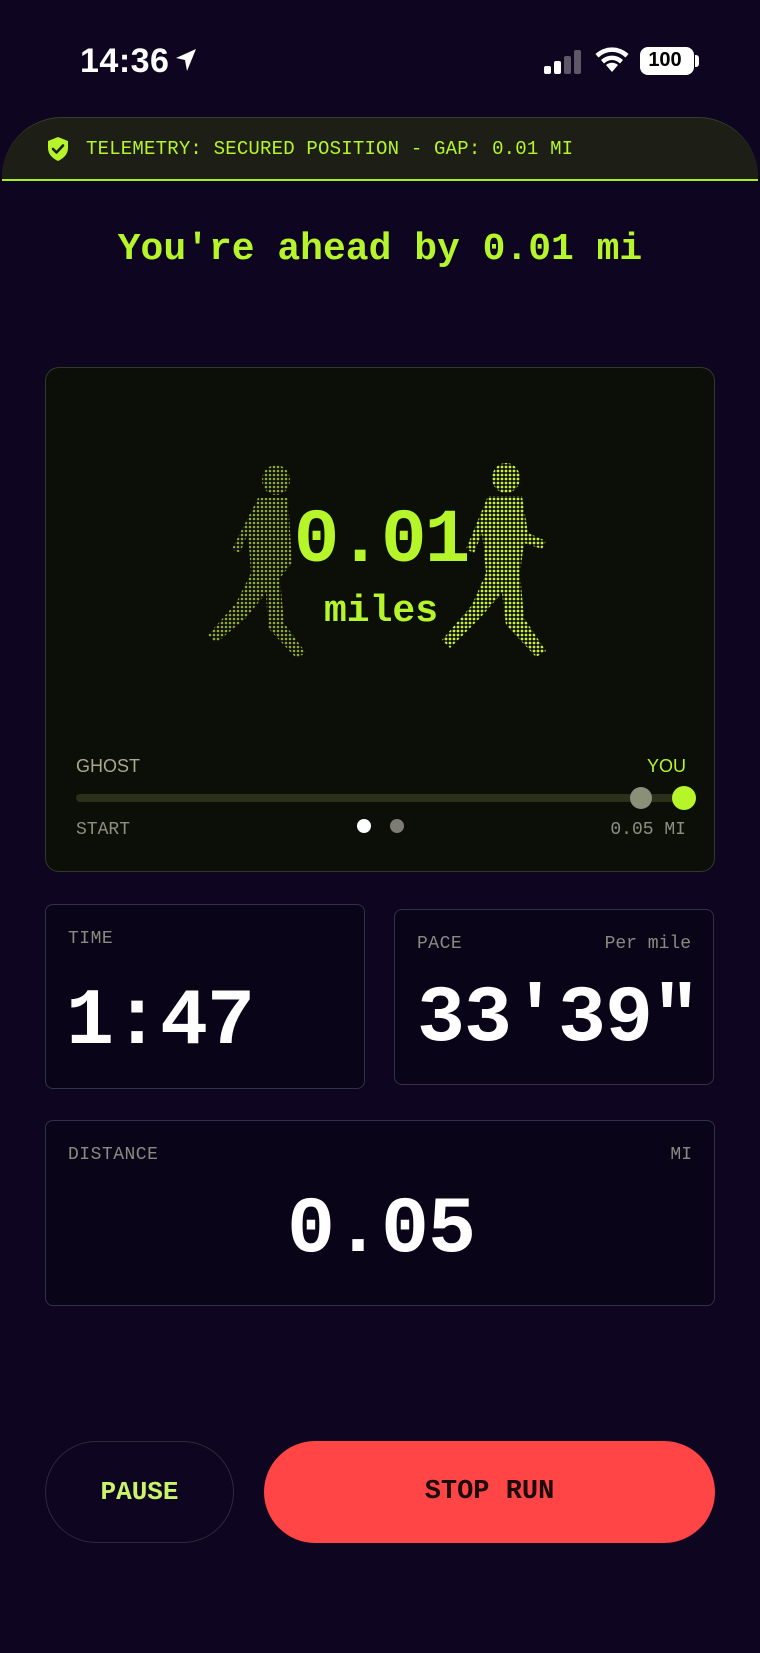  I want to click on wifi-icon, so click(612, 59).